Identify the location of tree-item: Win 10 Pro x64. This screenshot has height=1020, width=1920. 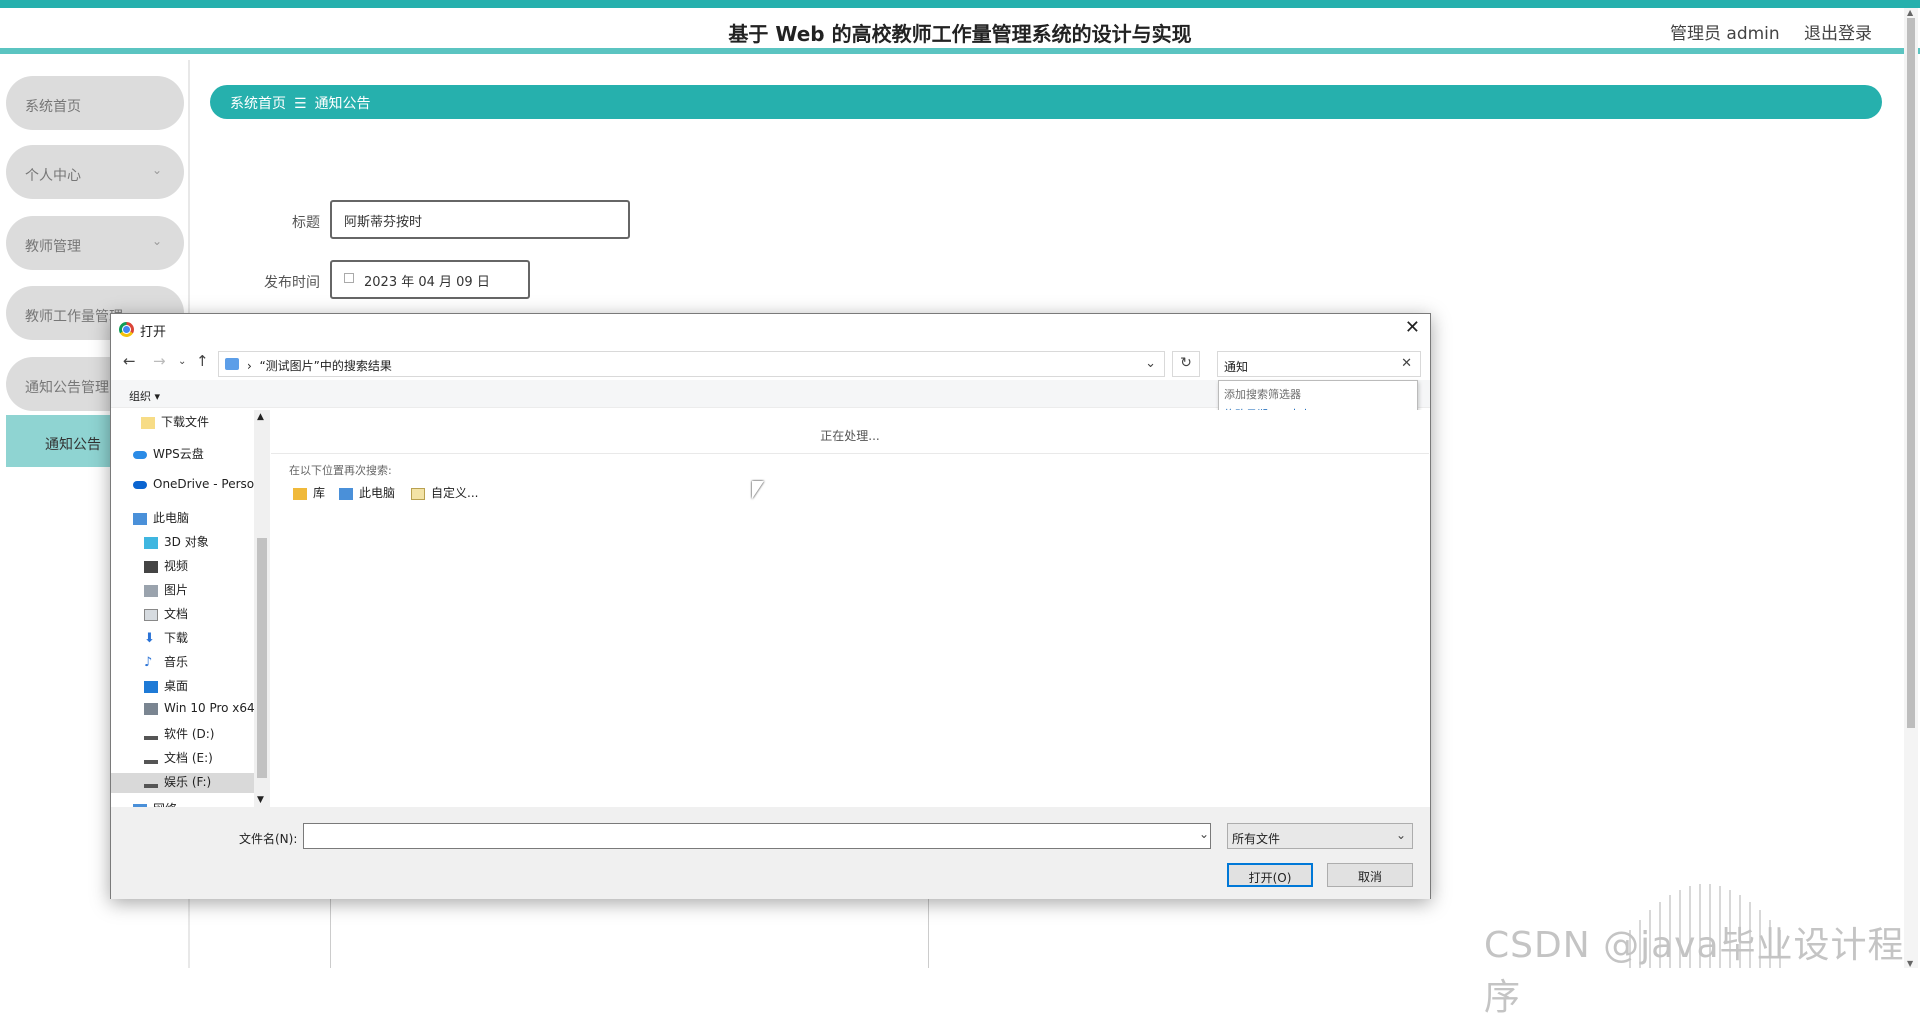
(199, 711).